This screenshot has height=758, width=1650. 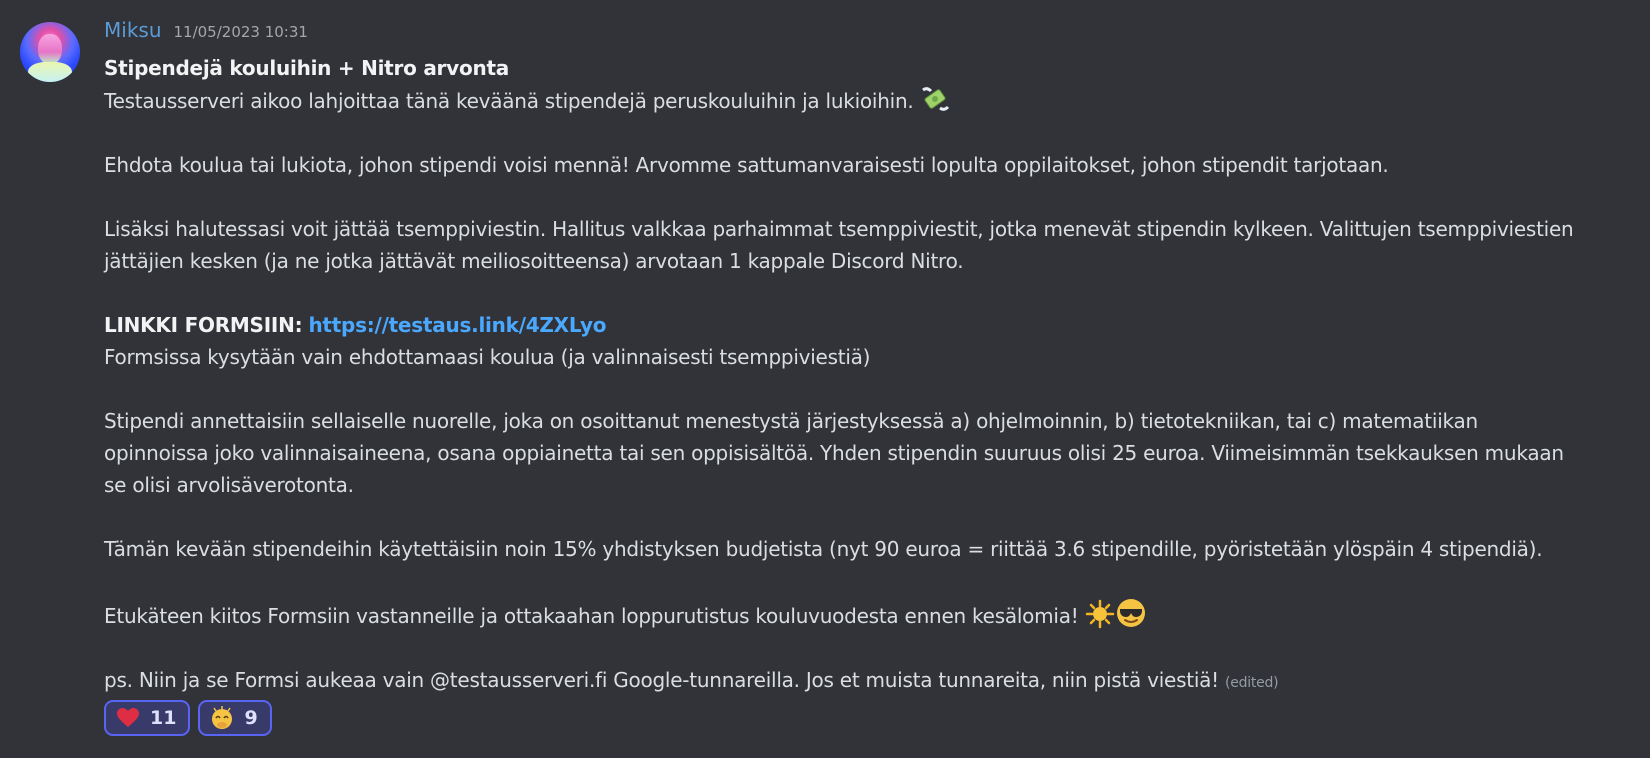 What do you see at coordinates (50, 72) in the screenshot?
I see `avatar-shirt` at bounding box center [50, 72].